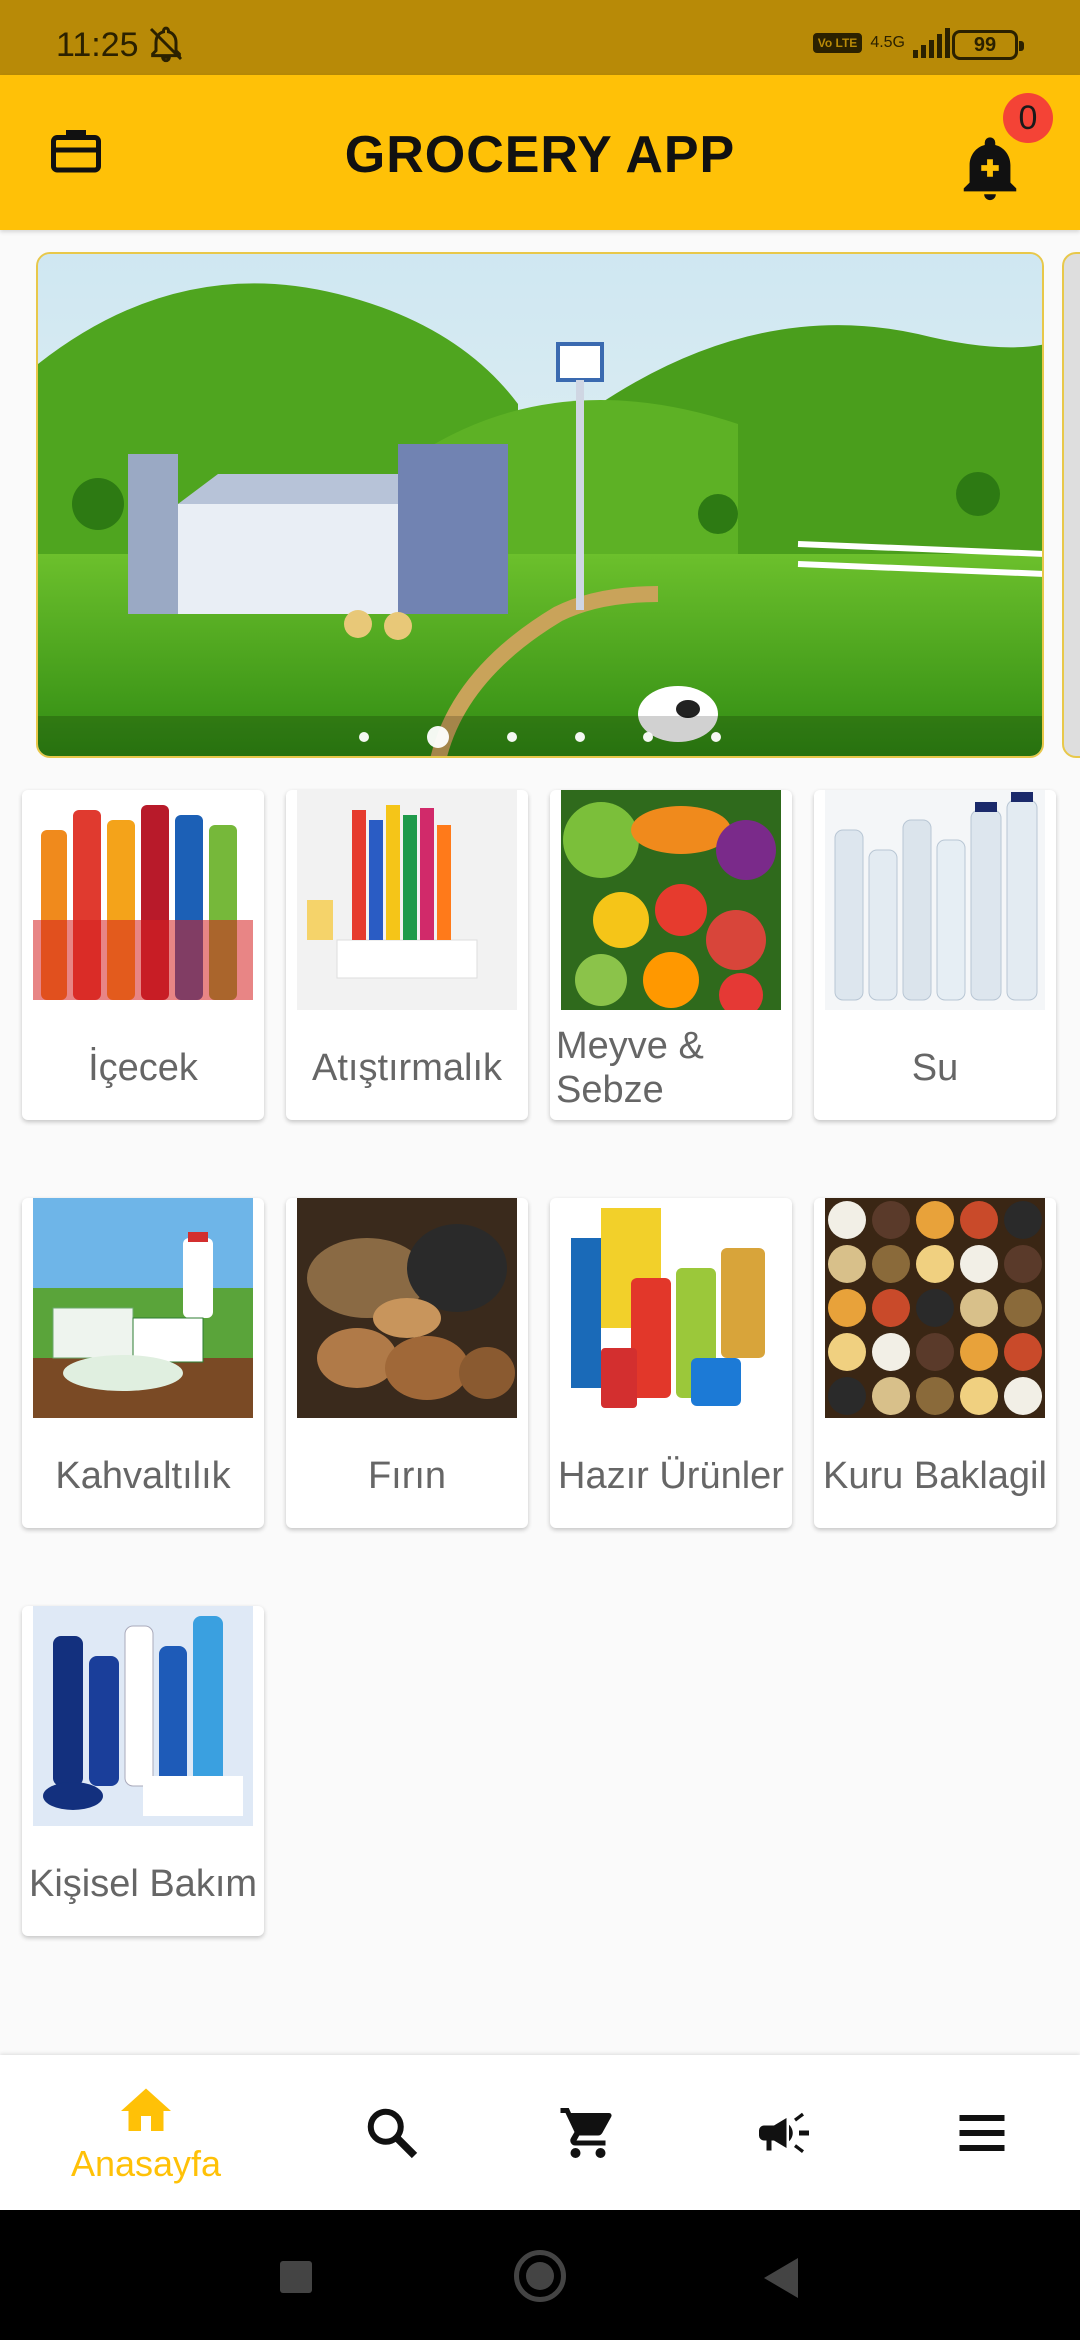  Describe the element at coordinates (887, 42) in the screenshot. I see `network-type: 4.5G` at that location.